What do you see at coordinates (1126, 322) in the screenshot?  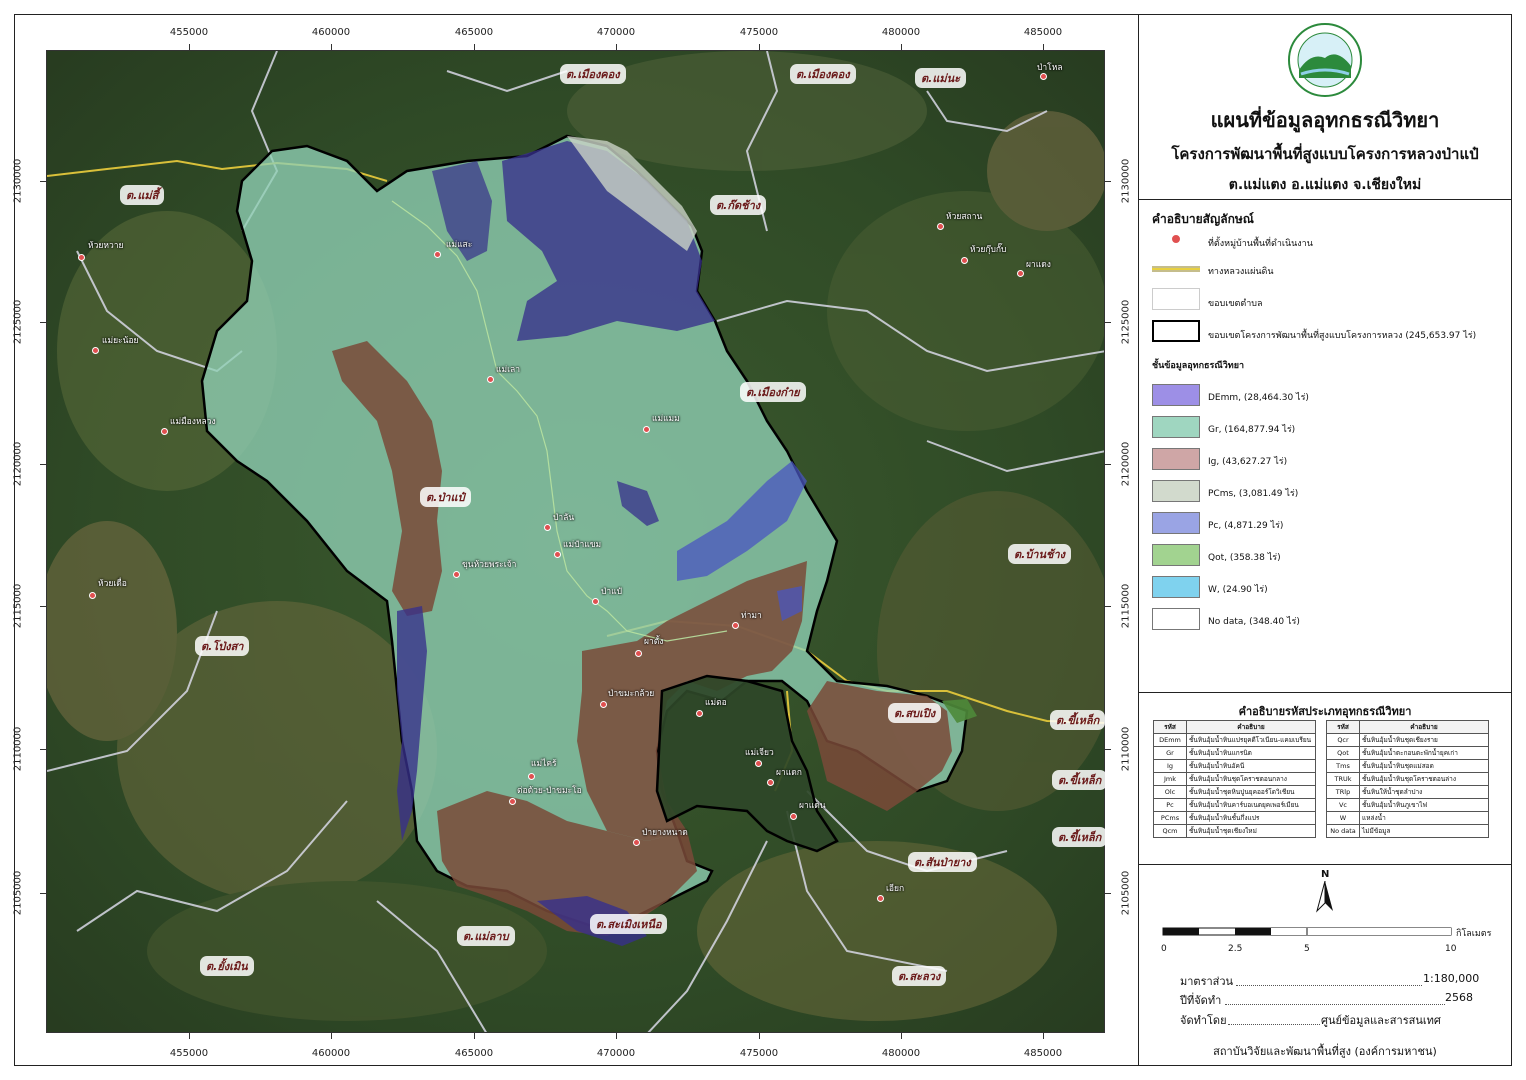 I see `y-coordinate-label: 2125000` at bounding box center [1126, 322].